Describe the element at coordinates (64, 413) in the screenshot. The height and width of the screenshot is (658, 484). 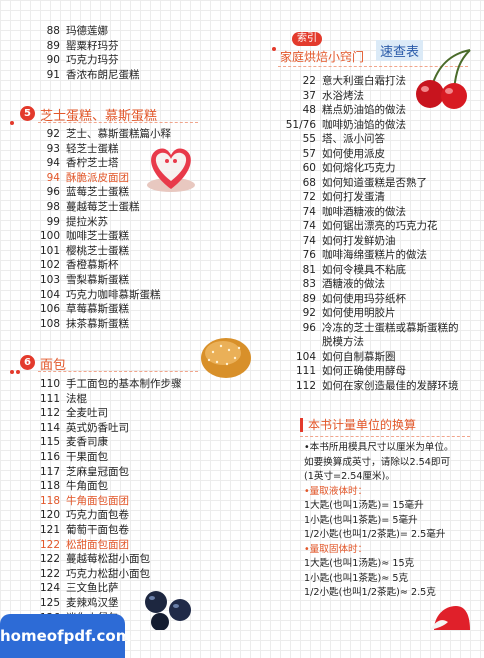
I see `index-entry: 112 全麦吐司` at that location.